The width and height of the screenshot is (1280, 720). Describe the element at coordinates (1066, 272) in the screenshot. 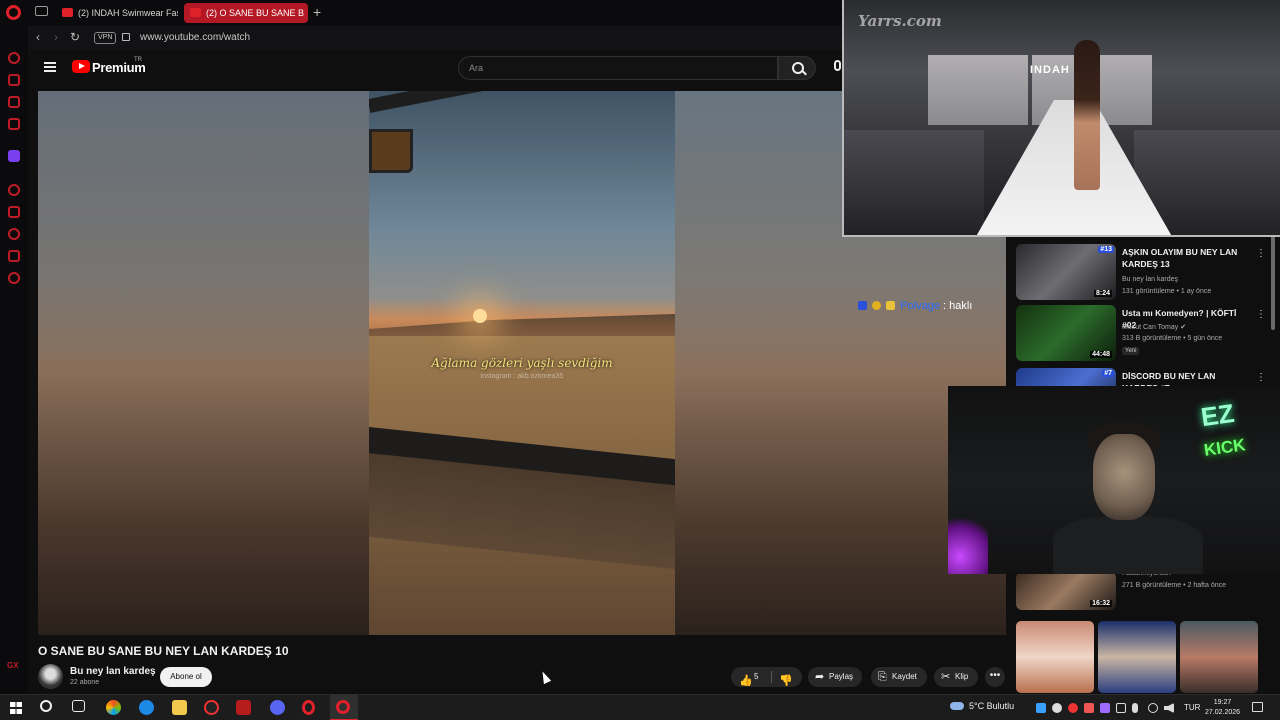

I see `video-thumbnail: #13 8:24` at that location.